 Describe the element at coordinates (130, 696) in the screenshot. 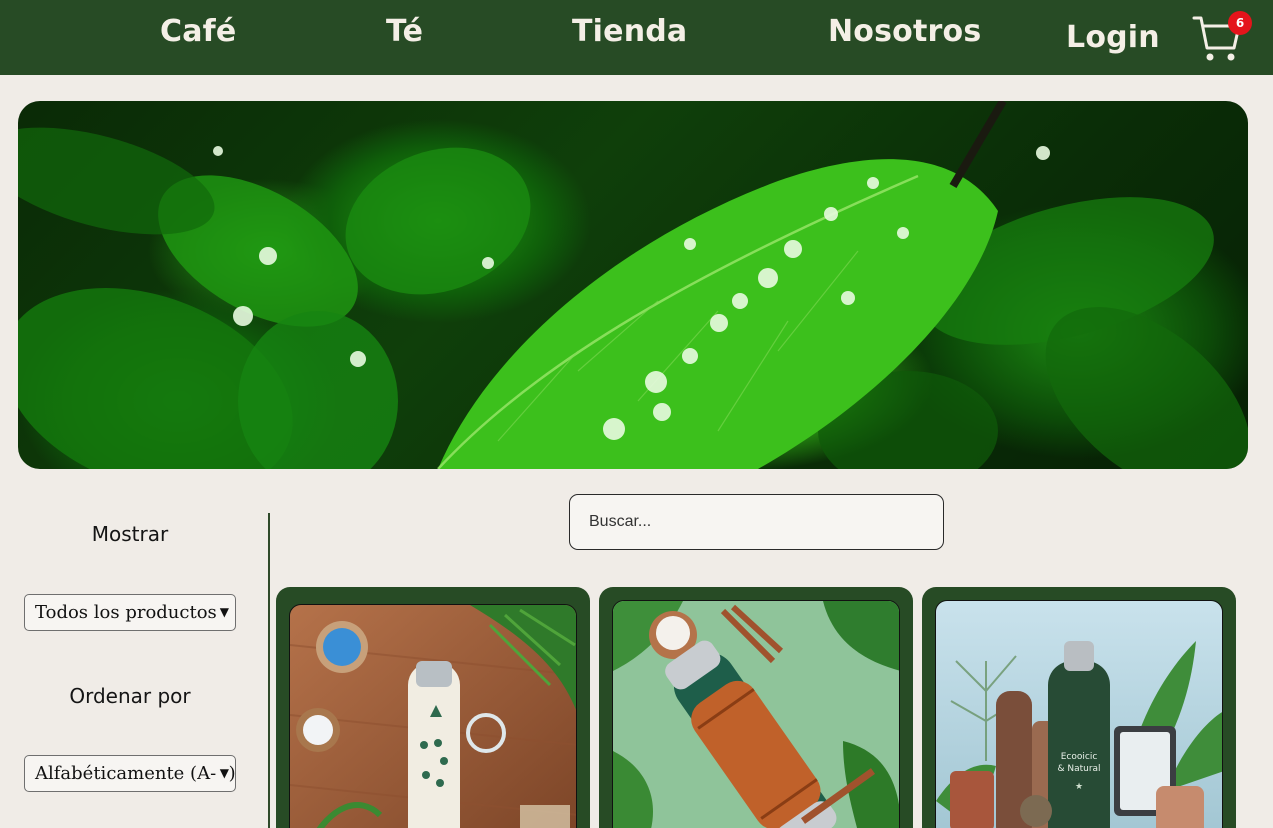

I see `sort-label: Ordenar por` at that location.